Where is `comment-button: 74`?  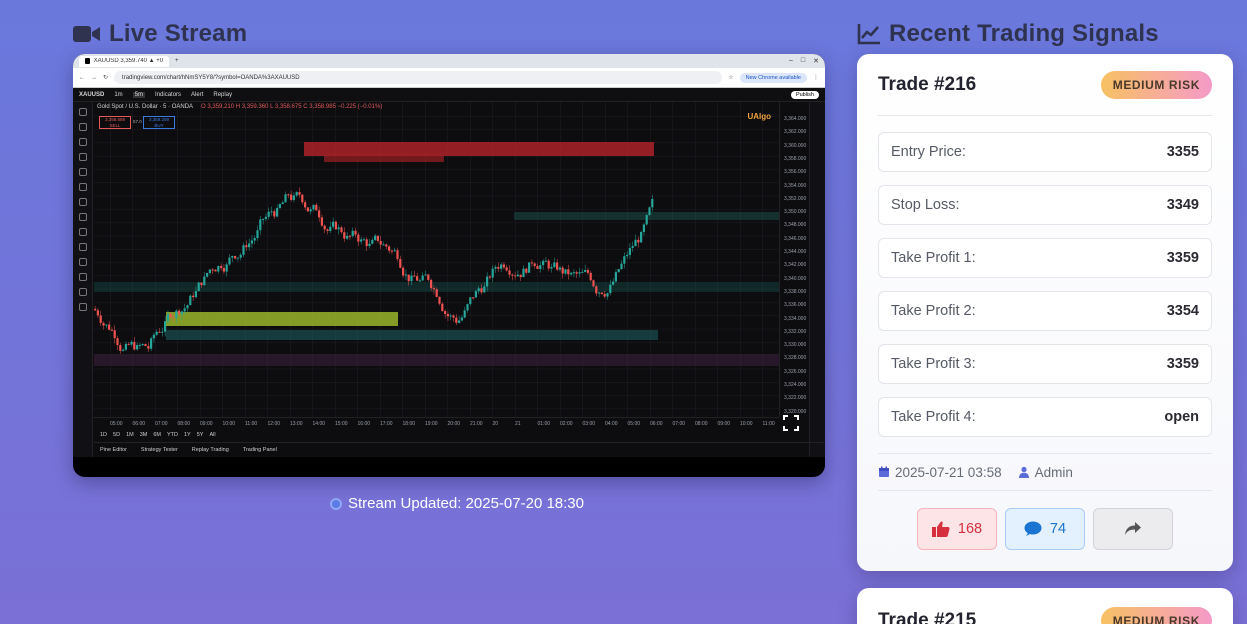
comment-button: 74 is located at coordinates (1045, 529).